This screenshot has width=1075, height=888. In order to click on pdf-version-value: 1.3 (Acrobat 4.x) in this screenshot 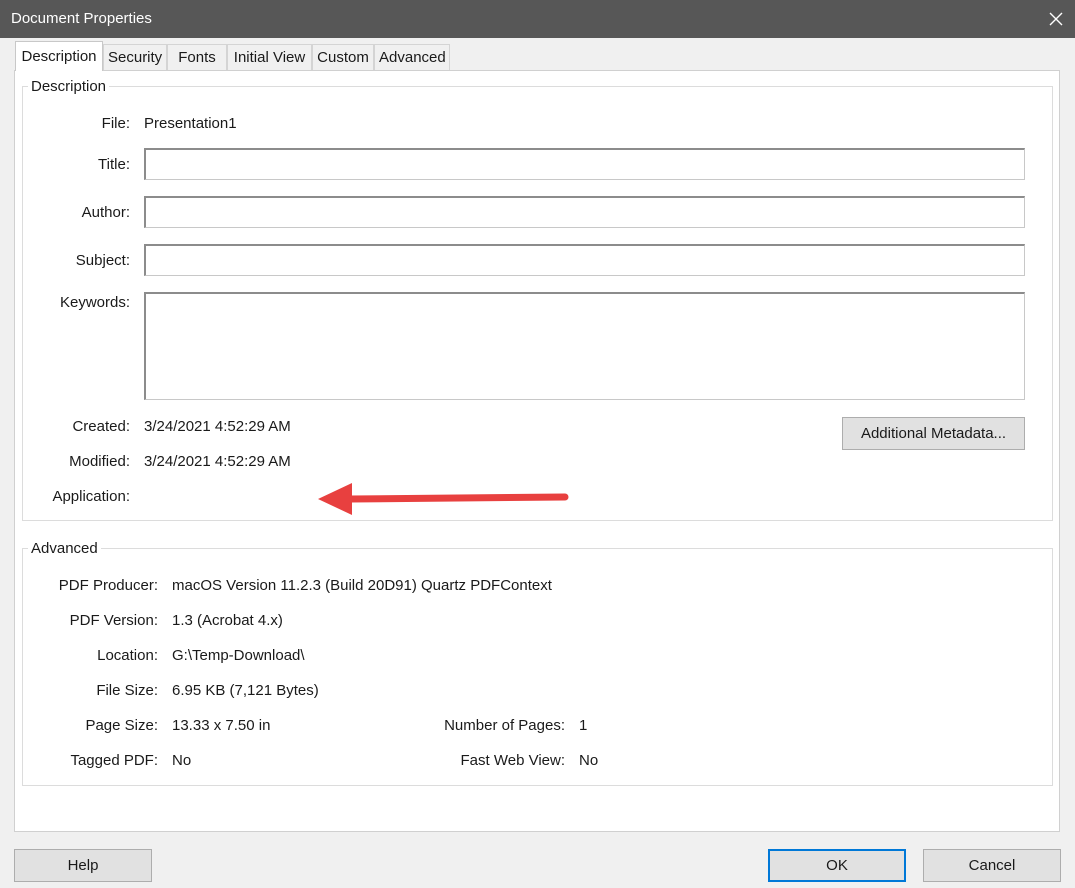, I will do `click(227, 620)`.